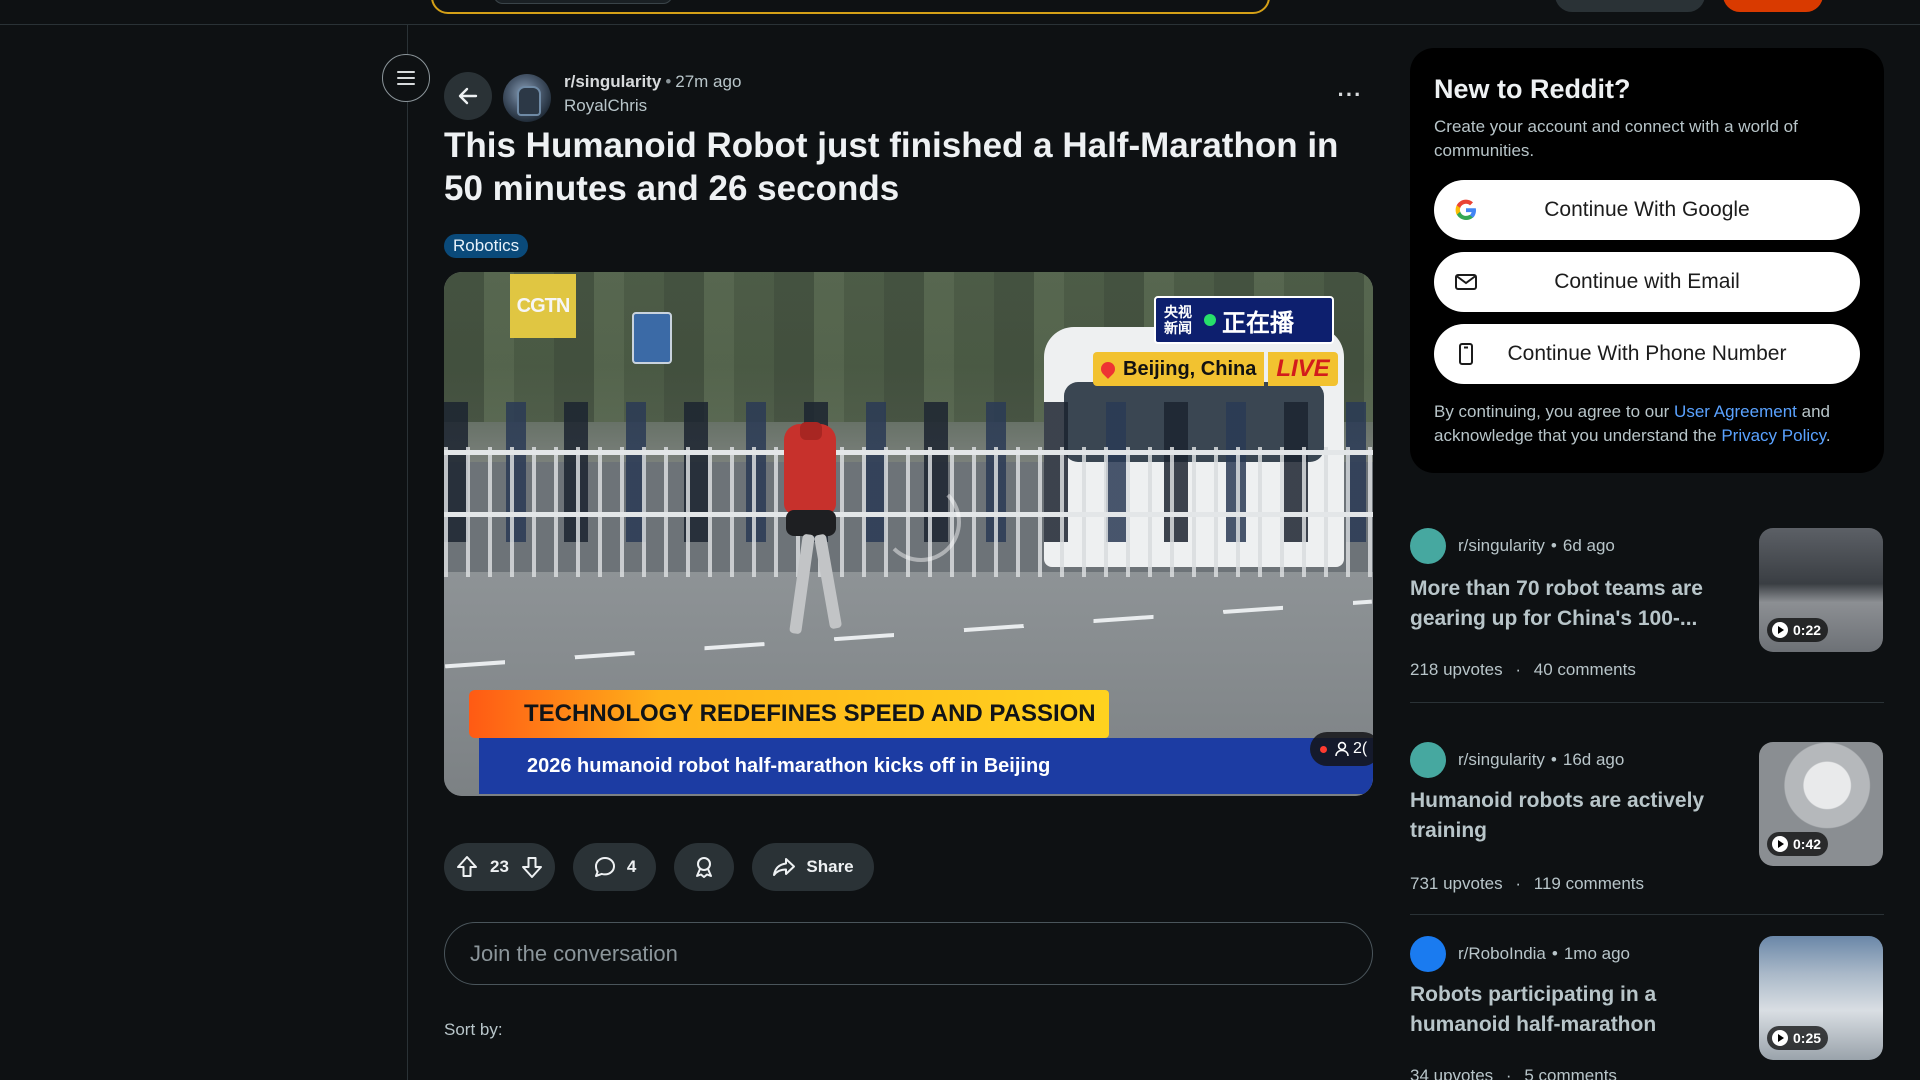  What do you see at coordinates (631, 866) in the screenshot?
I see `comment-count: 4` at bounding box center [631, 866].